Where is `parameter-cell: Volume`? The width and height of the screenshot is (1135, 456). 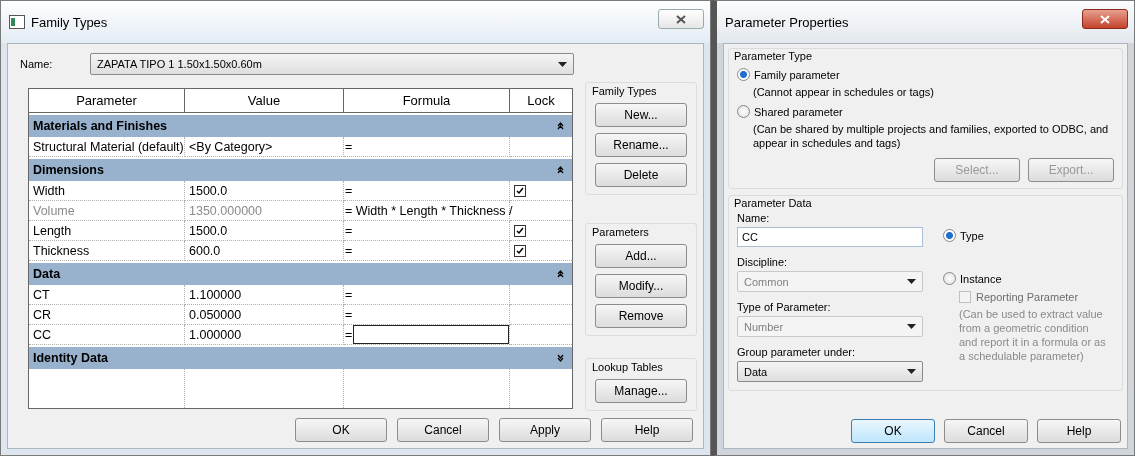
parameter-cell: Volume is located at coordinates (107, 211).